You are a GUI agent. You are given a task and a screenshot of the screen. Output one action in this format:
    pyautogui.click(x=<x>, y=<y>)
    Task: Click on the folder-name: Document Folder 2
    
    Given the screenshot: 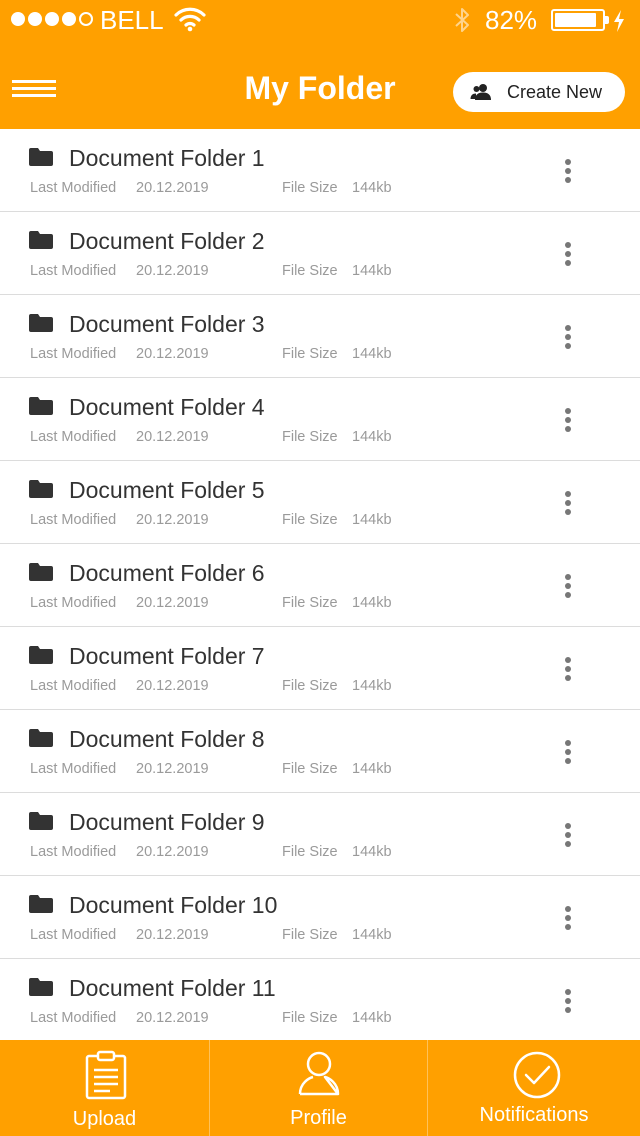 What is the action you would take?
    pyautogui.click(x=167, y=241)
    